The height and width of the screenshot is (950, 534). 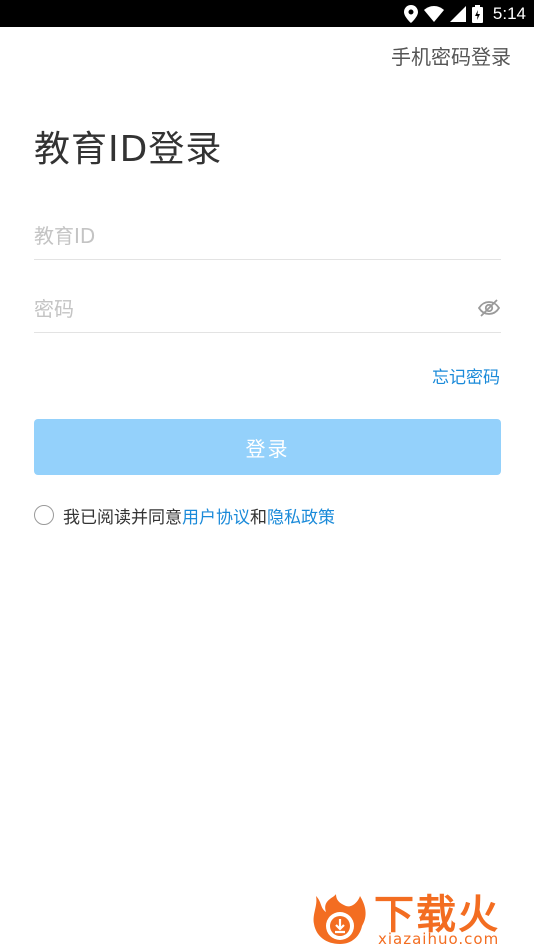 I want to click on edu-id-input, so click(x=267, y=235).